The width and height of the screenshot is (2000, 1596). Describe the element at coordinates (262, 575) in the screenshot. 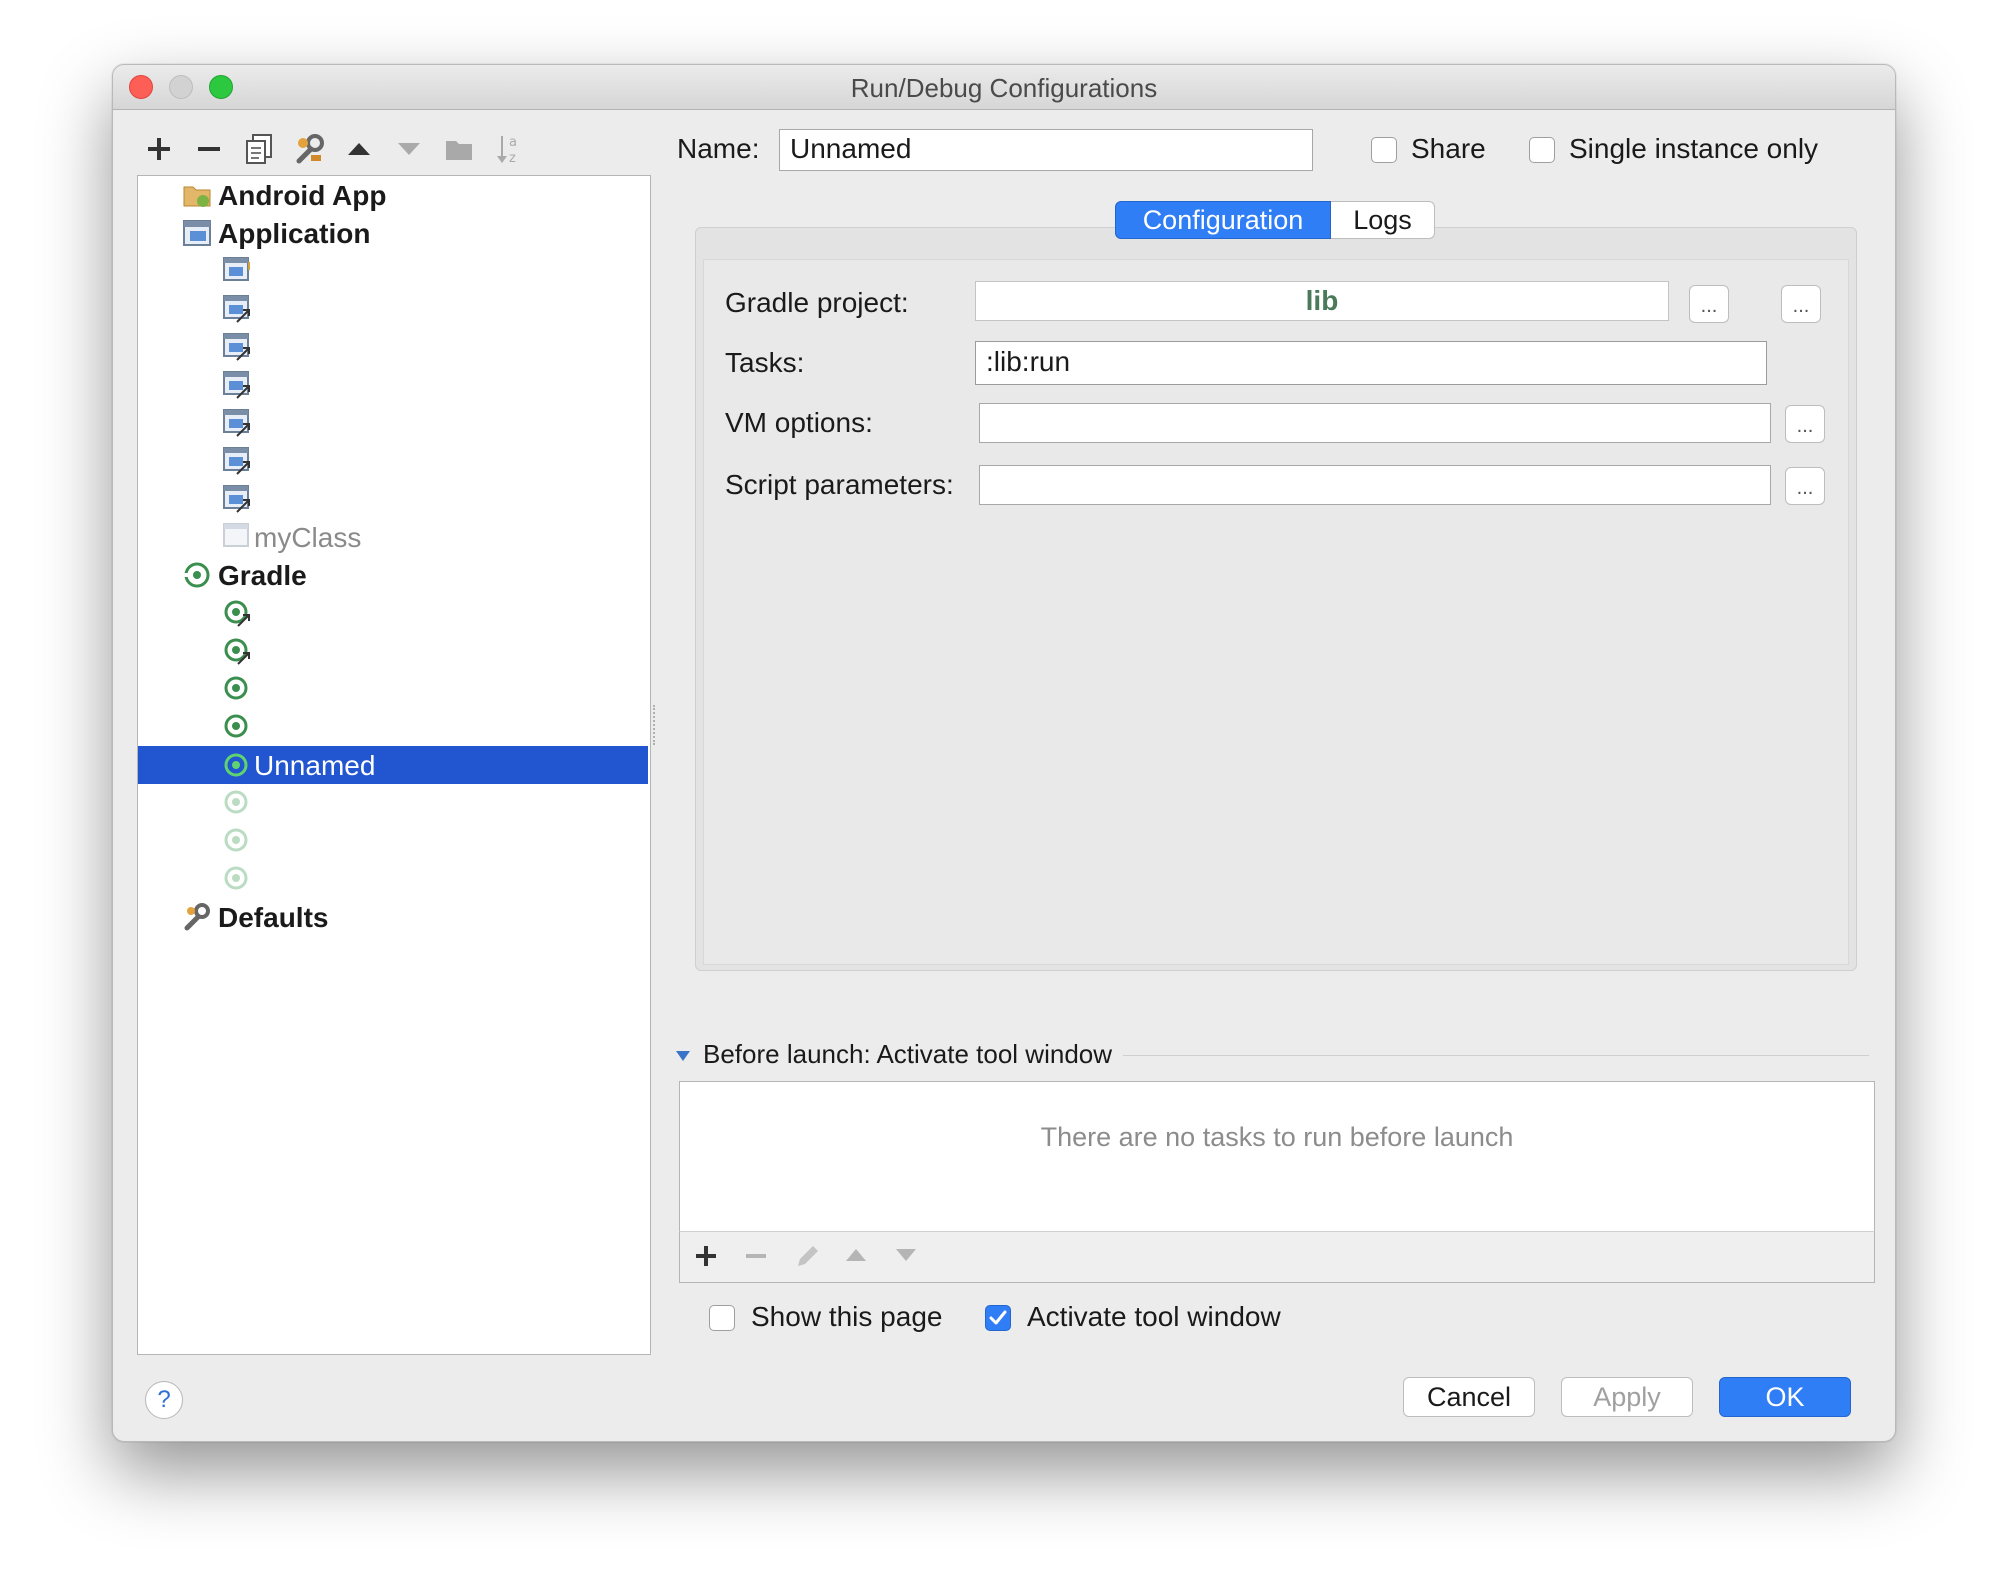

I see `tree-group-label: Gradle` at that location.